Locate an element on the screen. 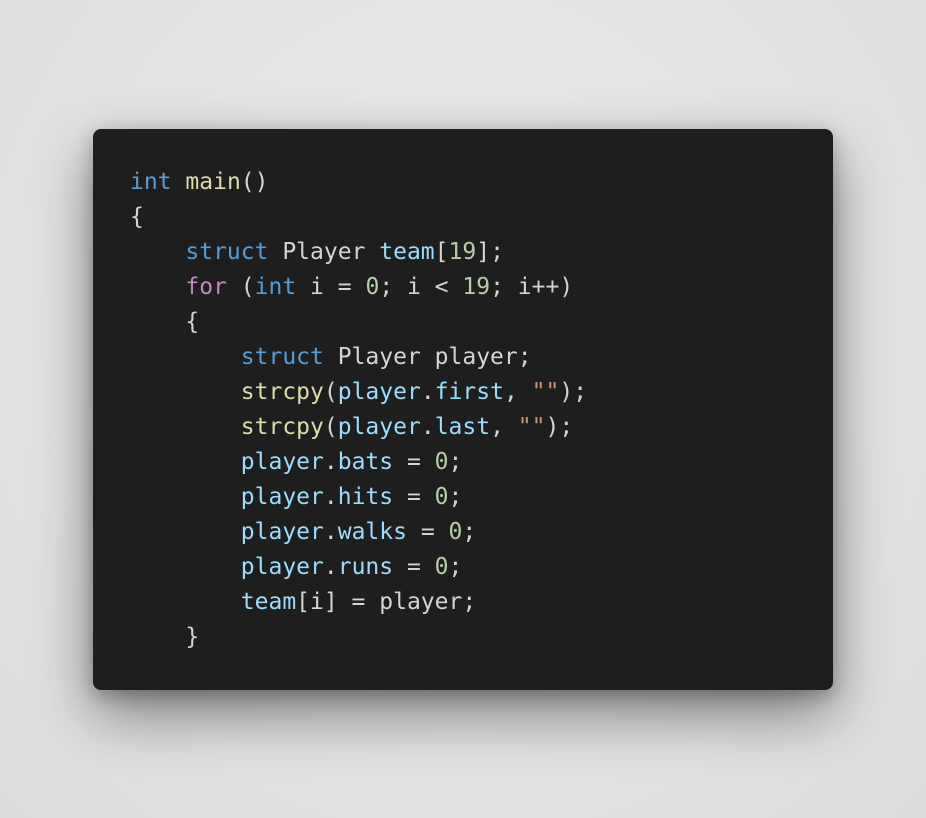  code-line: struct Player player; is located at coordinates (358, 357).